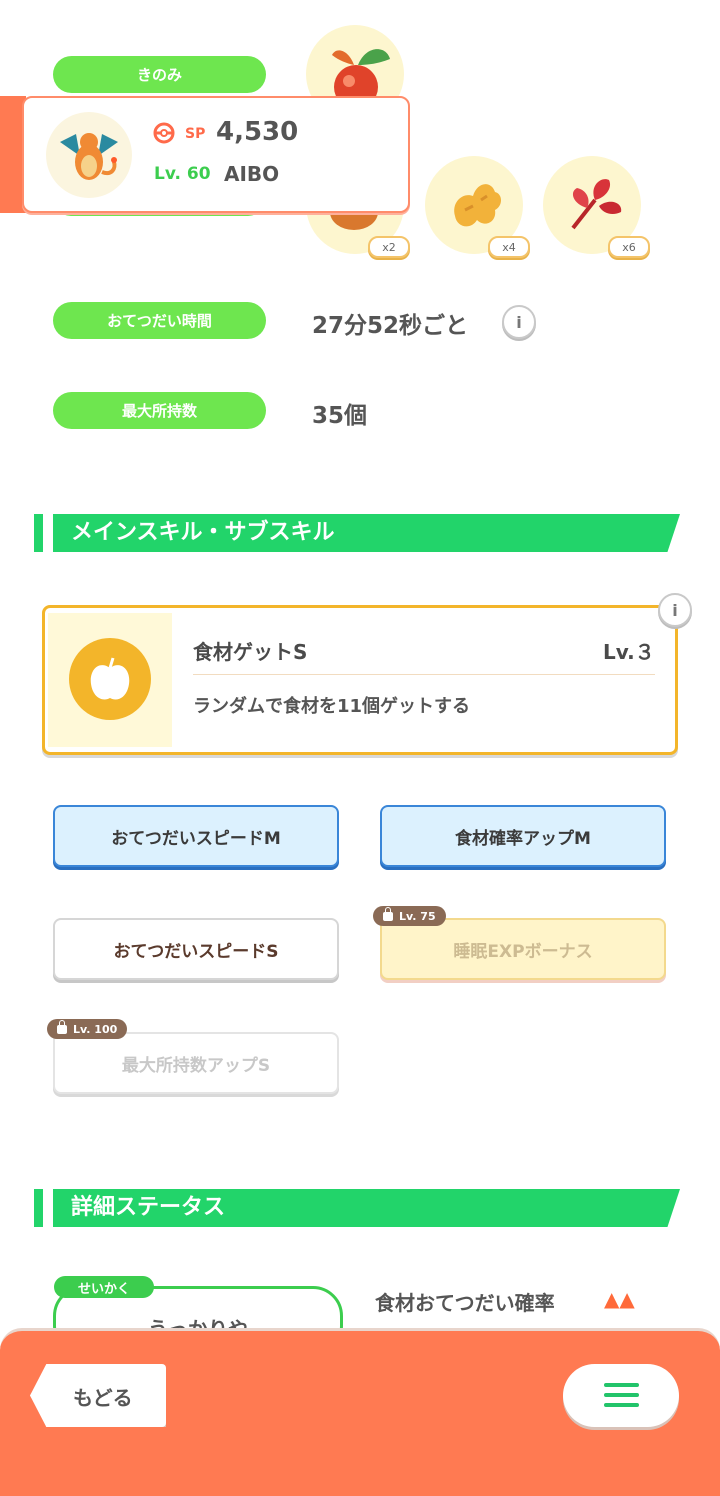  I want to click on max-carry-value: 35個, so click(340, 416).